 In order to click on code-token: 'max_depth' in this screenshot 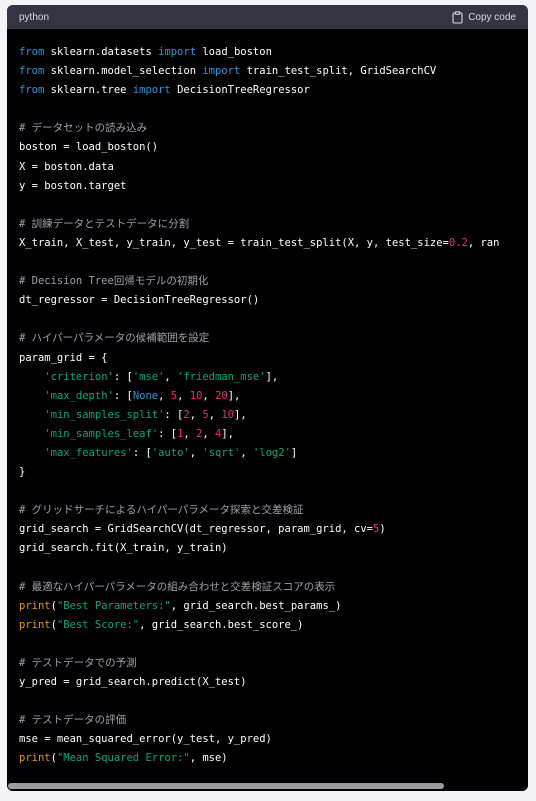, I will do `click(79, 395)`.